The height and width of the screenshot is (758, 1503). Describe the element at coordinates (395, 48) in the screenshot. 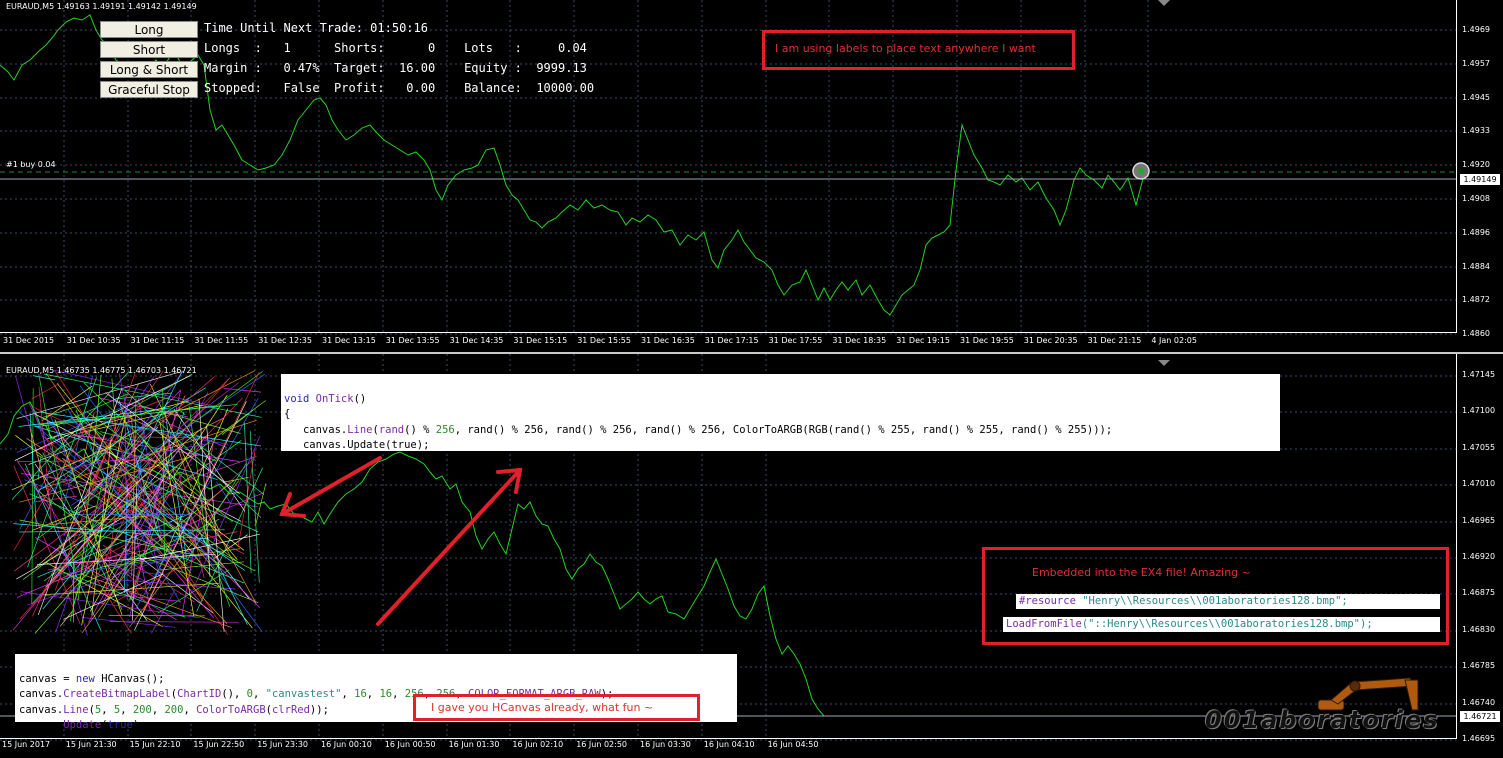

I see `positions-info: Longs : 1 Shorts: 0 Lots : 0.04` at that location.